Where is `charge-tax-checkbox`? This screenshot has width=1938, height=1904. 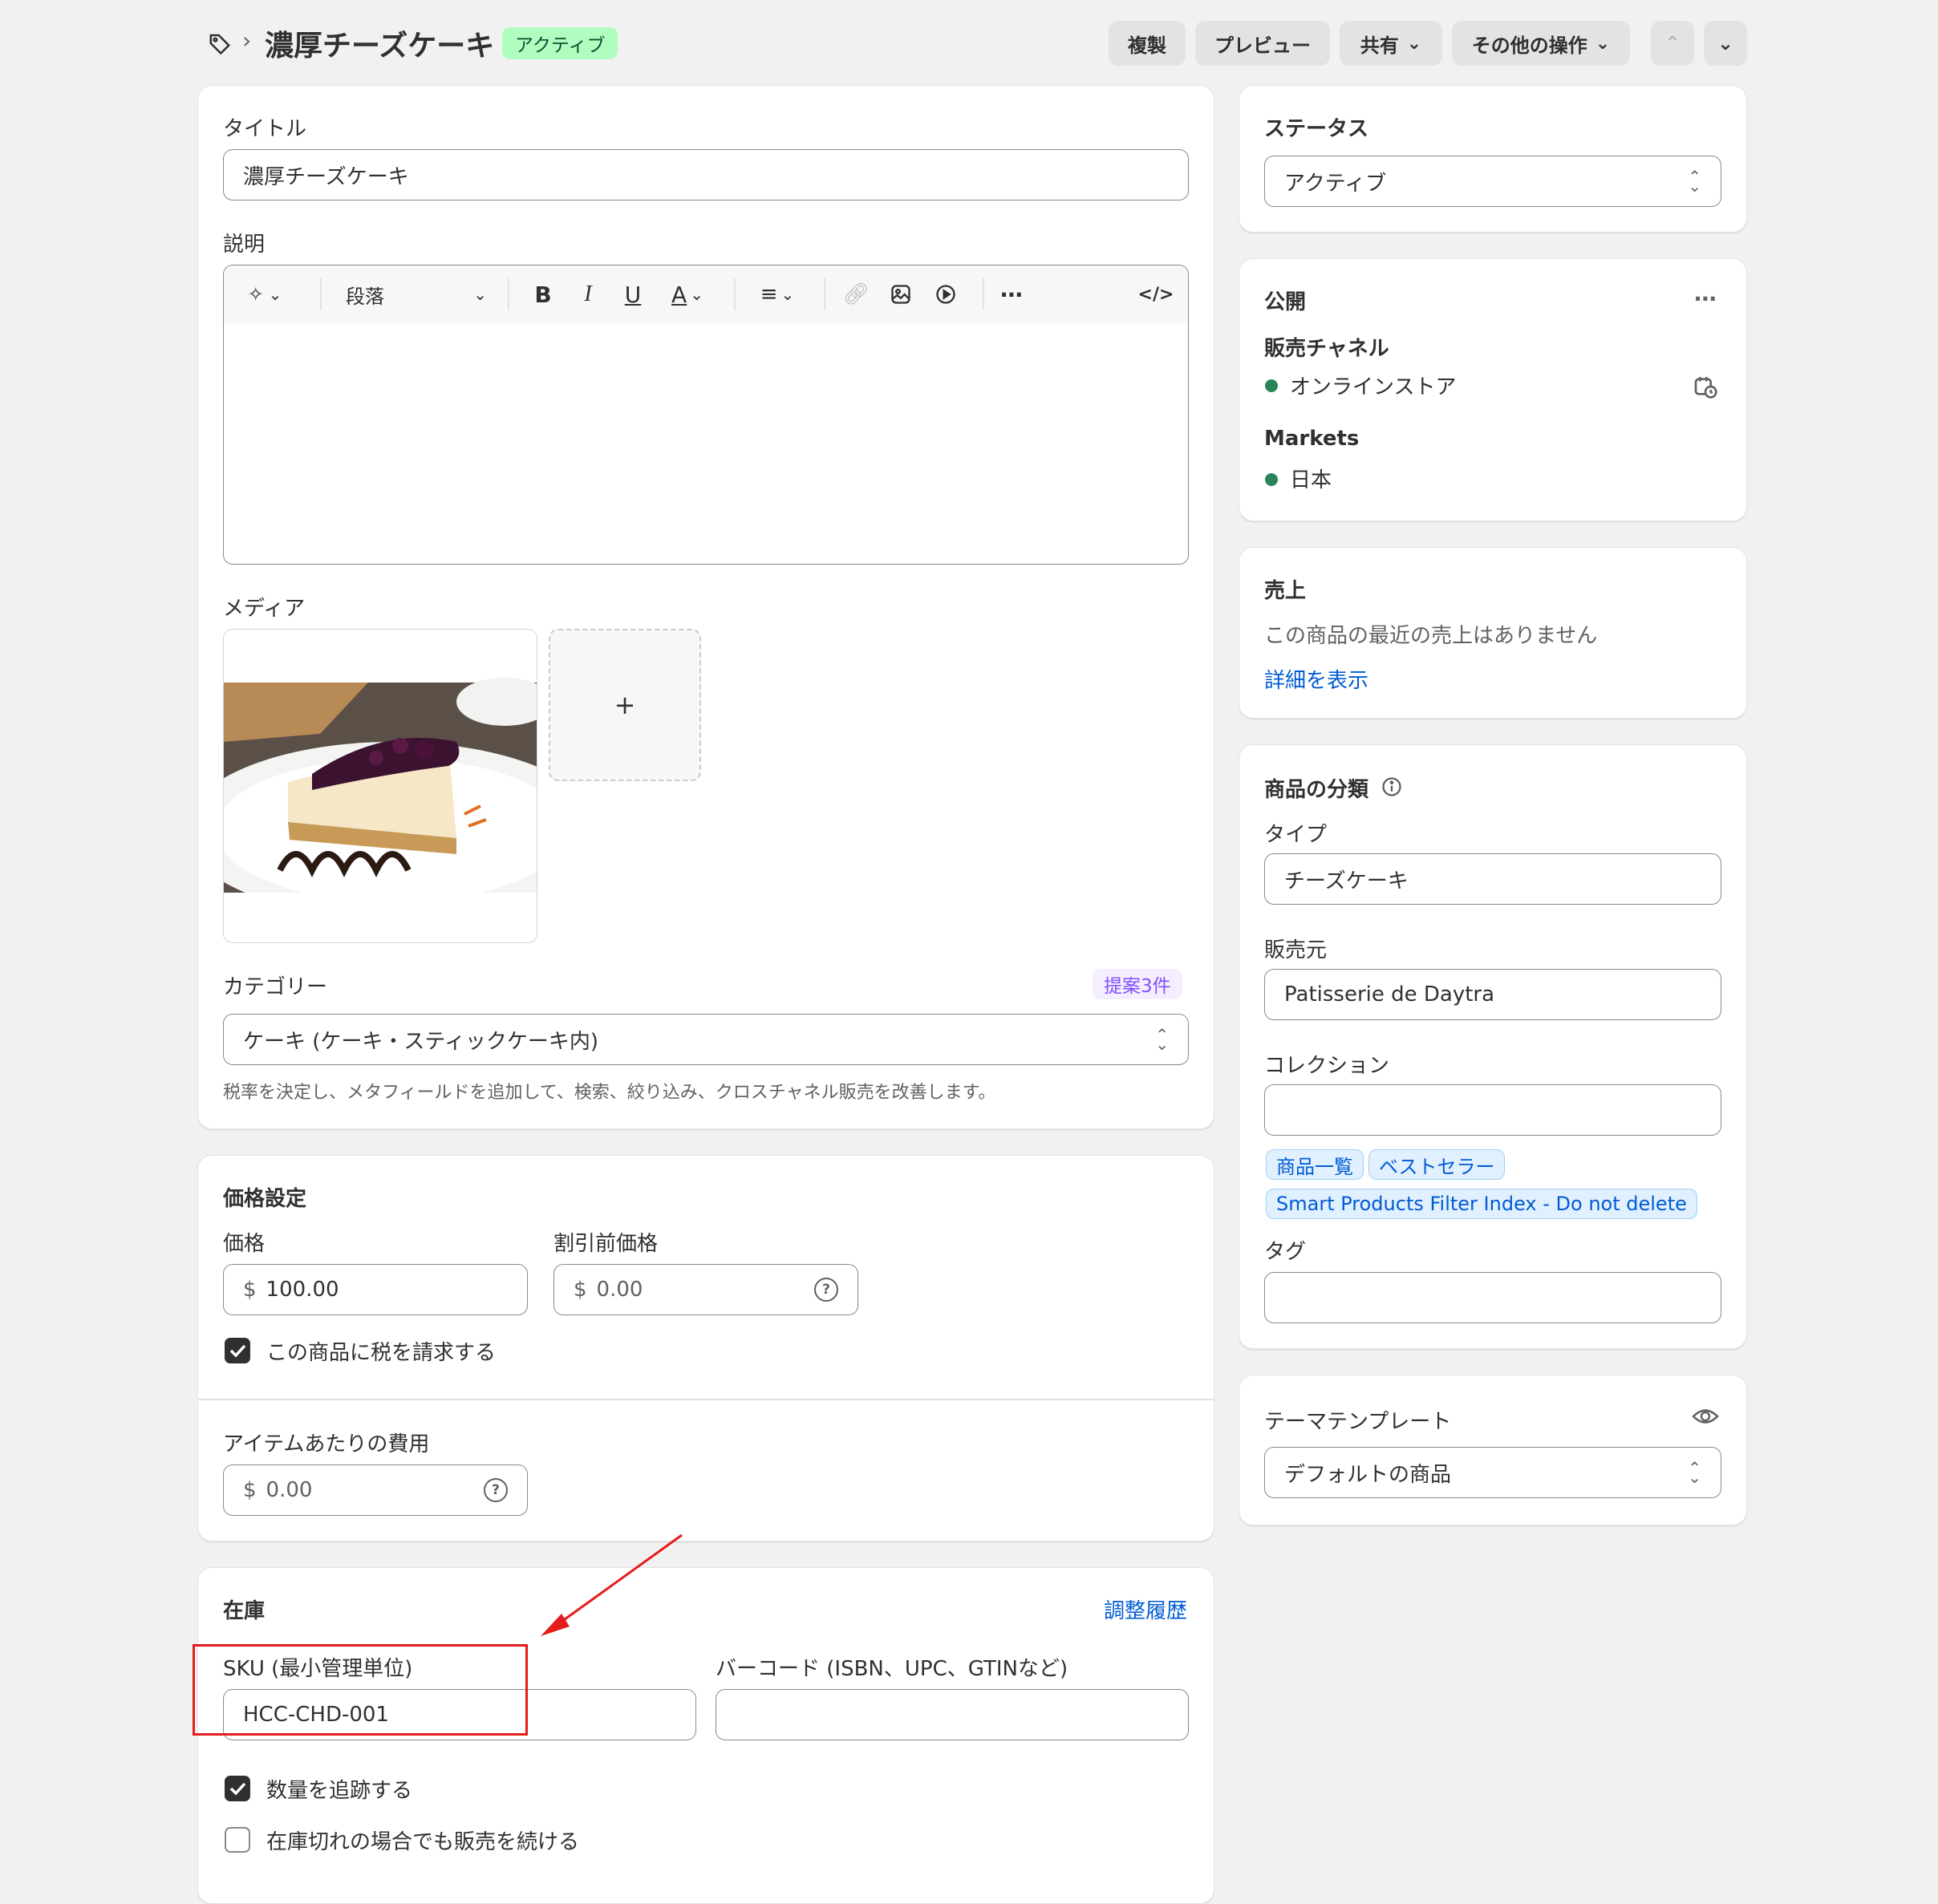 charge-tax-checkbox is located at coordinates (237, 1351).